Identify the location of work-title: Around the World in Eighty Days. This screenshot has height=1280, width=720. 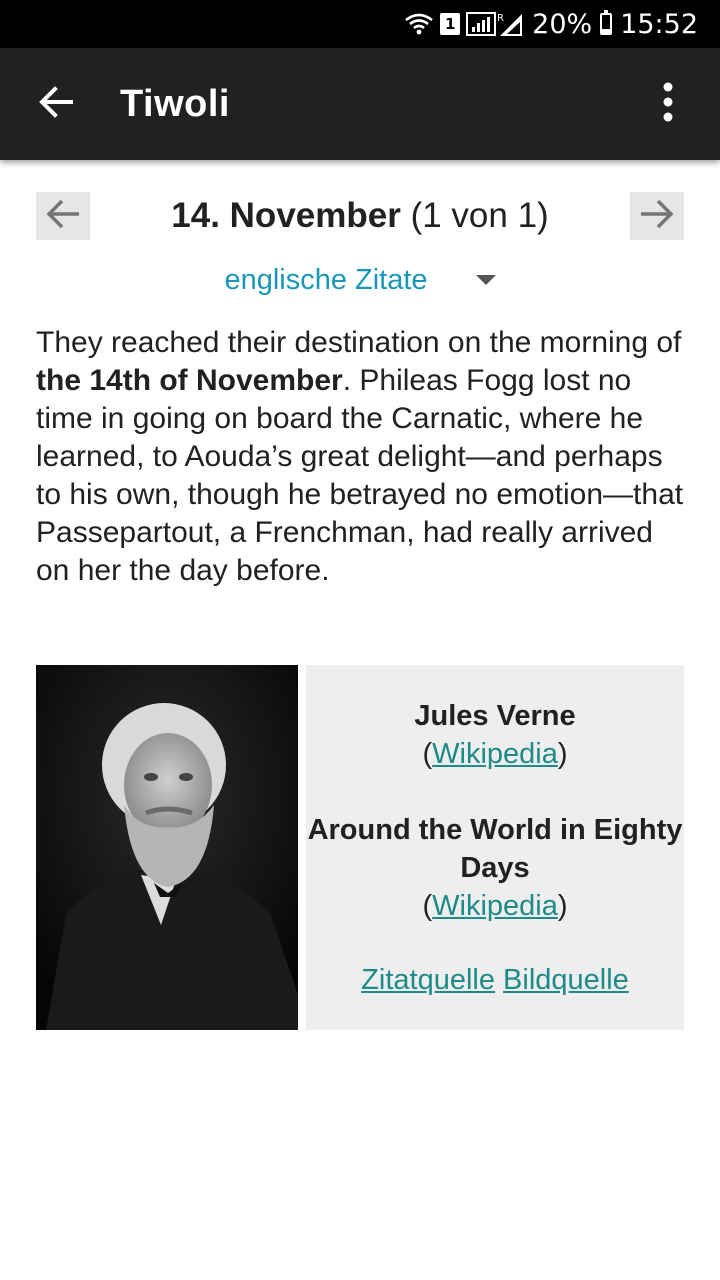
(495, 849).